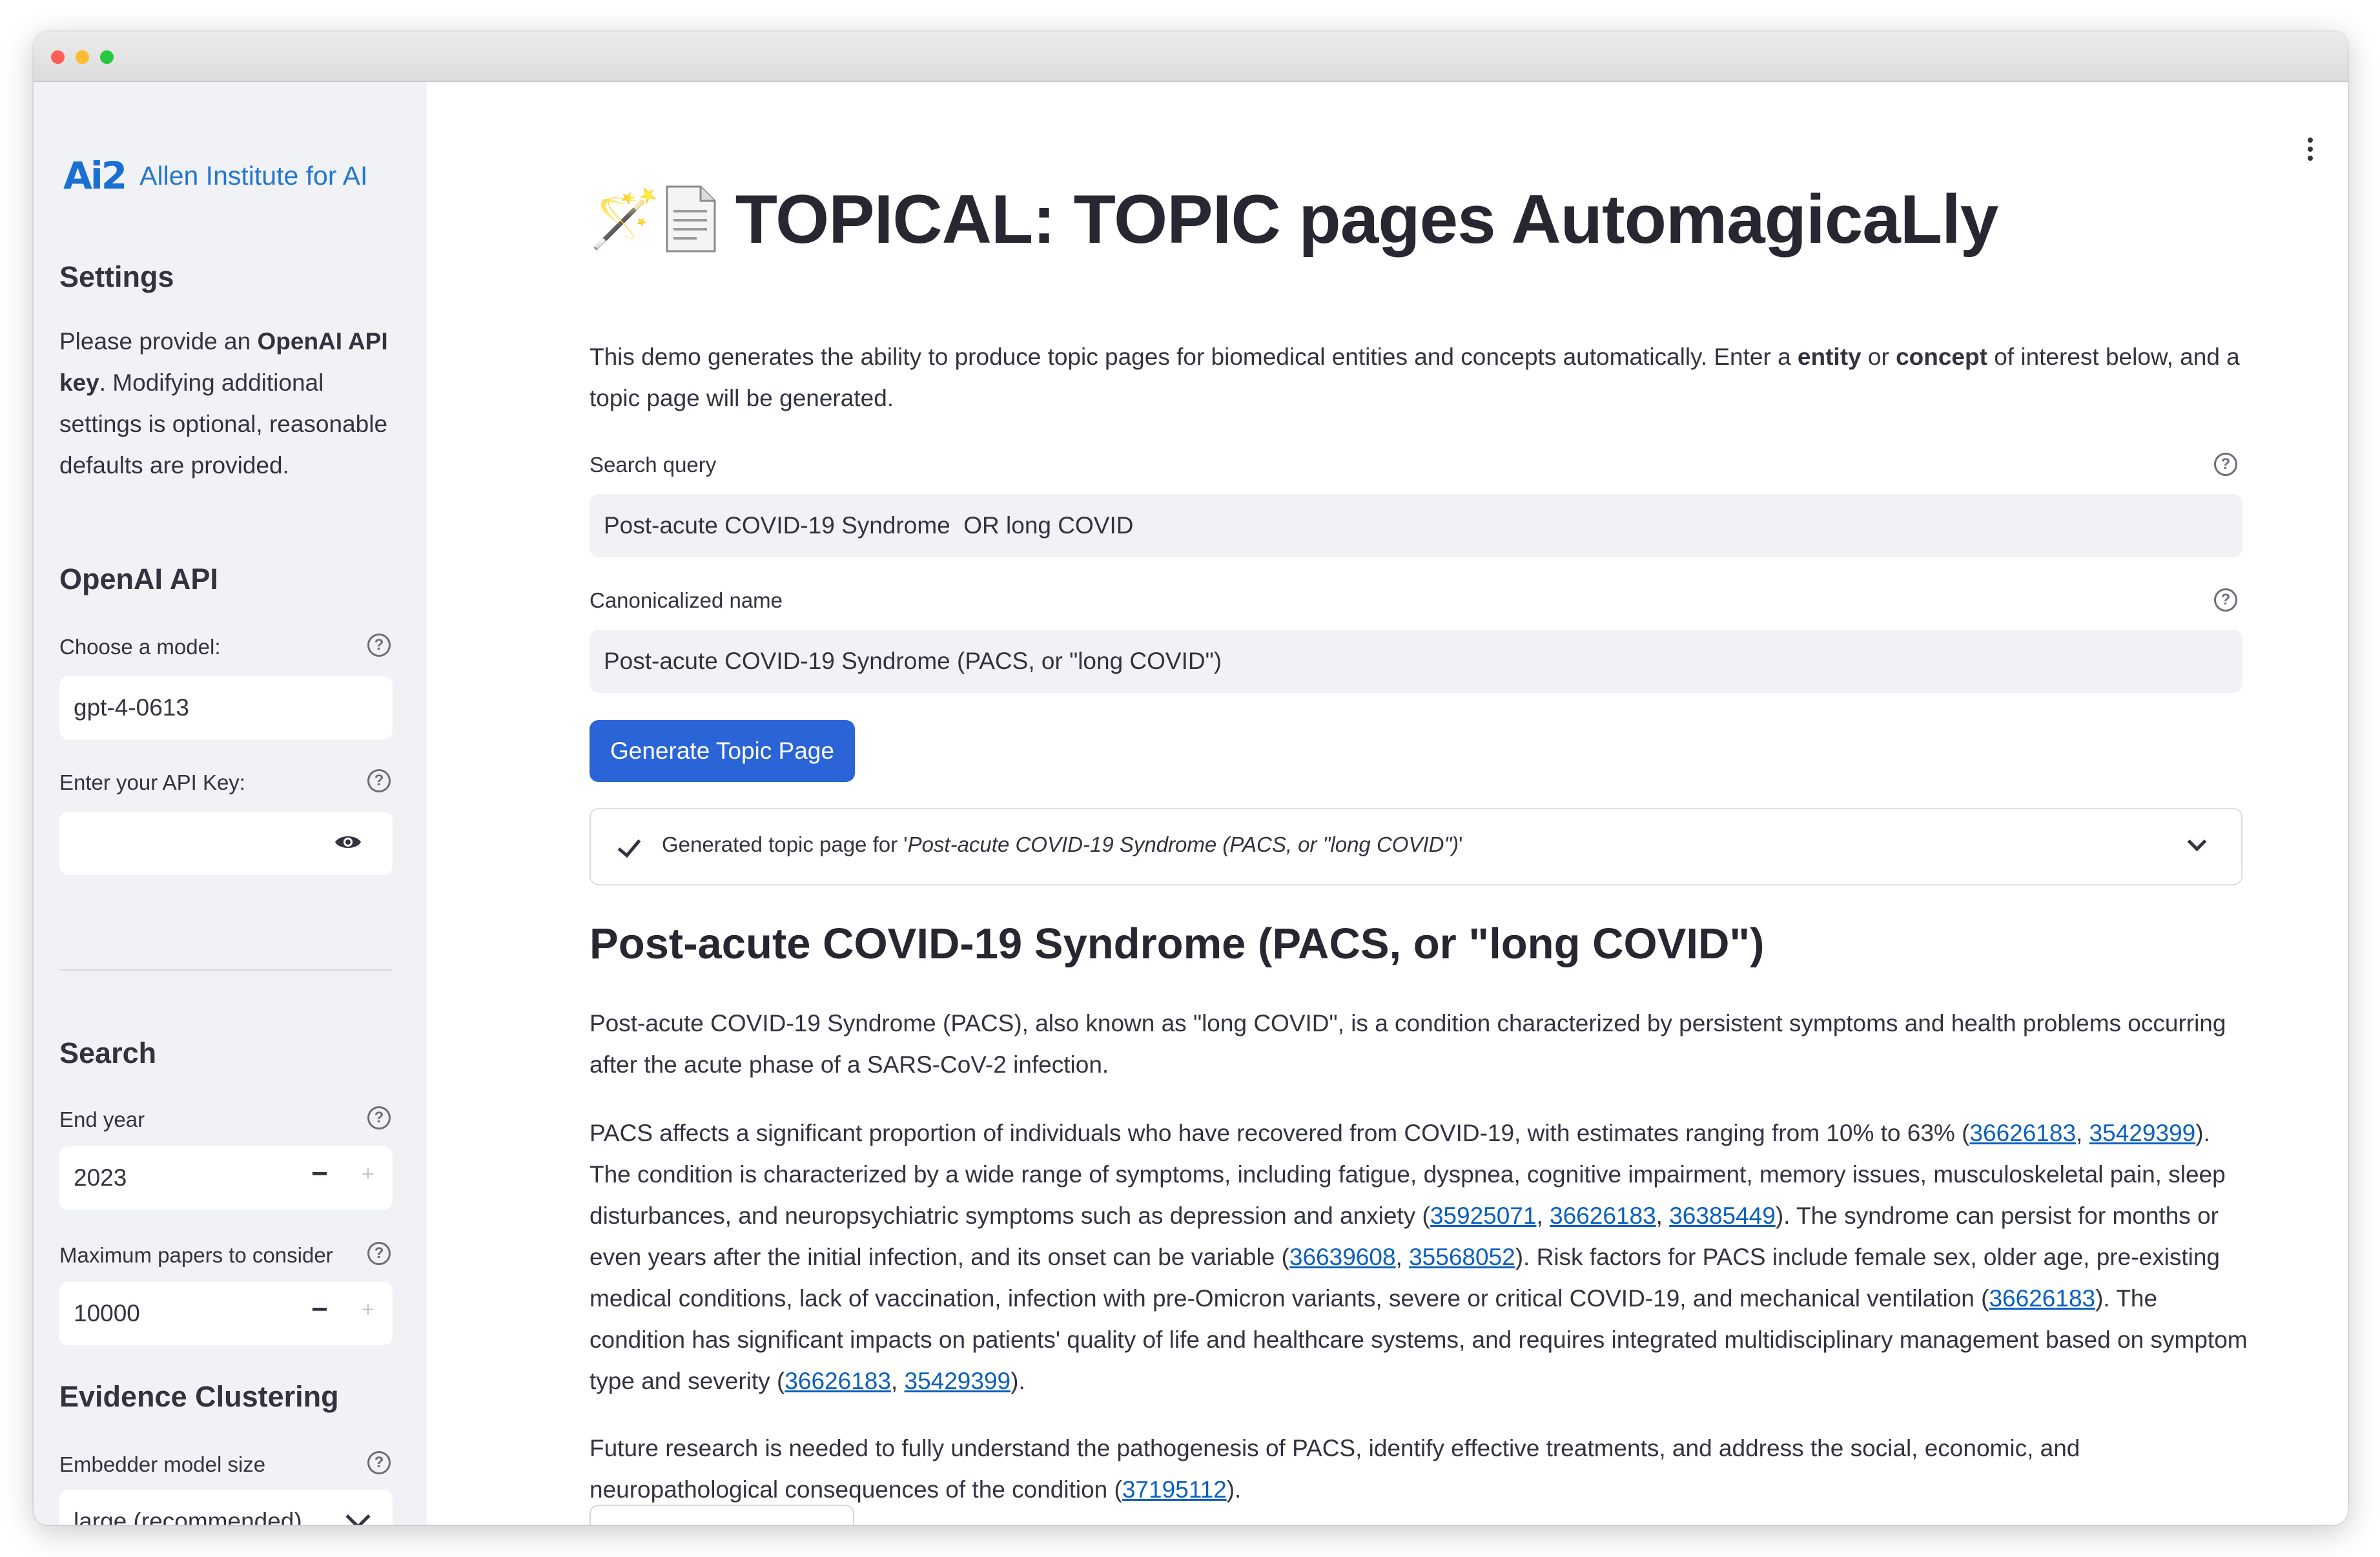 Image resolution: width=2380 pixels, height=1557 pixels. I want to click on end-year-input: 2023, so click(226, 1178).